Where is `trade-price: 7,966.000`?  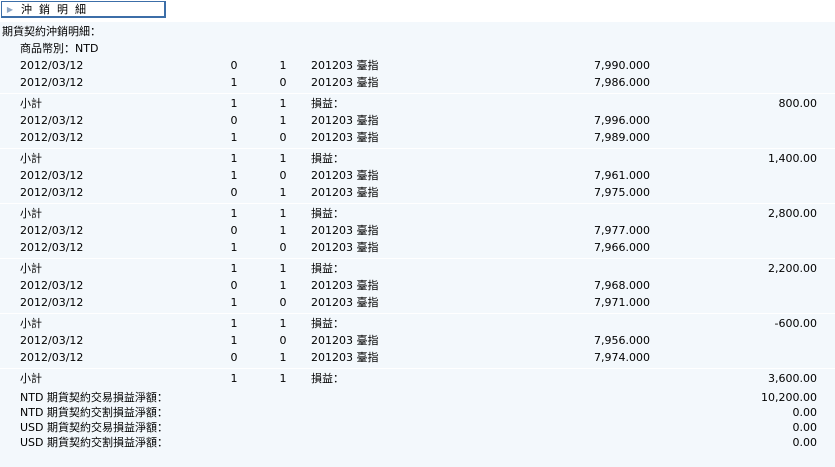
trade-price: 7,966.000 is located at coordinates (622, 247).